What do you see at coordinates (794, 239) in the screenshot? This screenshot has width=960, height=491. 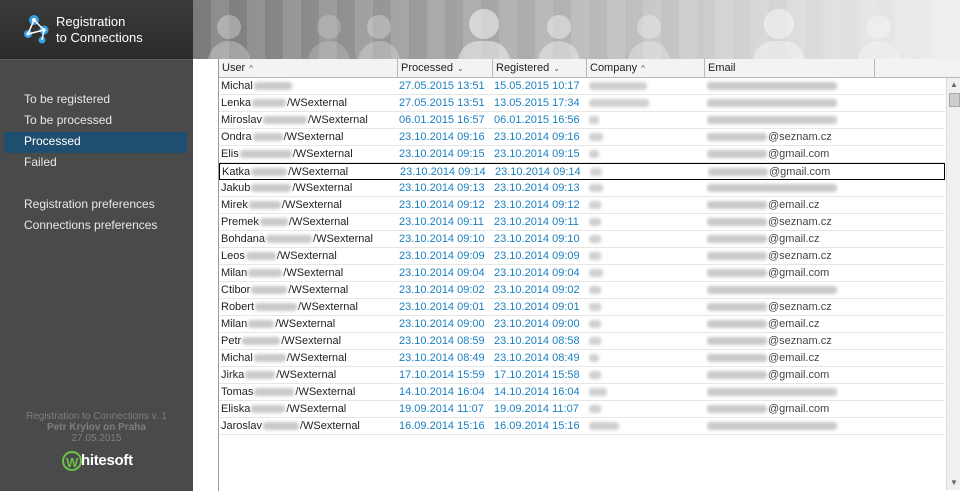 I see `email-domain: @gmail.cz` at bounding box center [794, 239].